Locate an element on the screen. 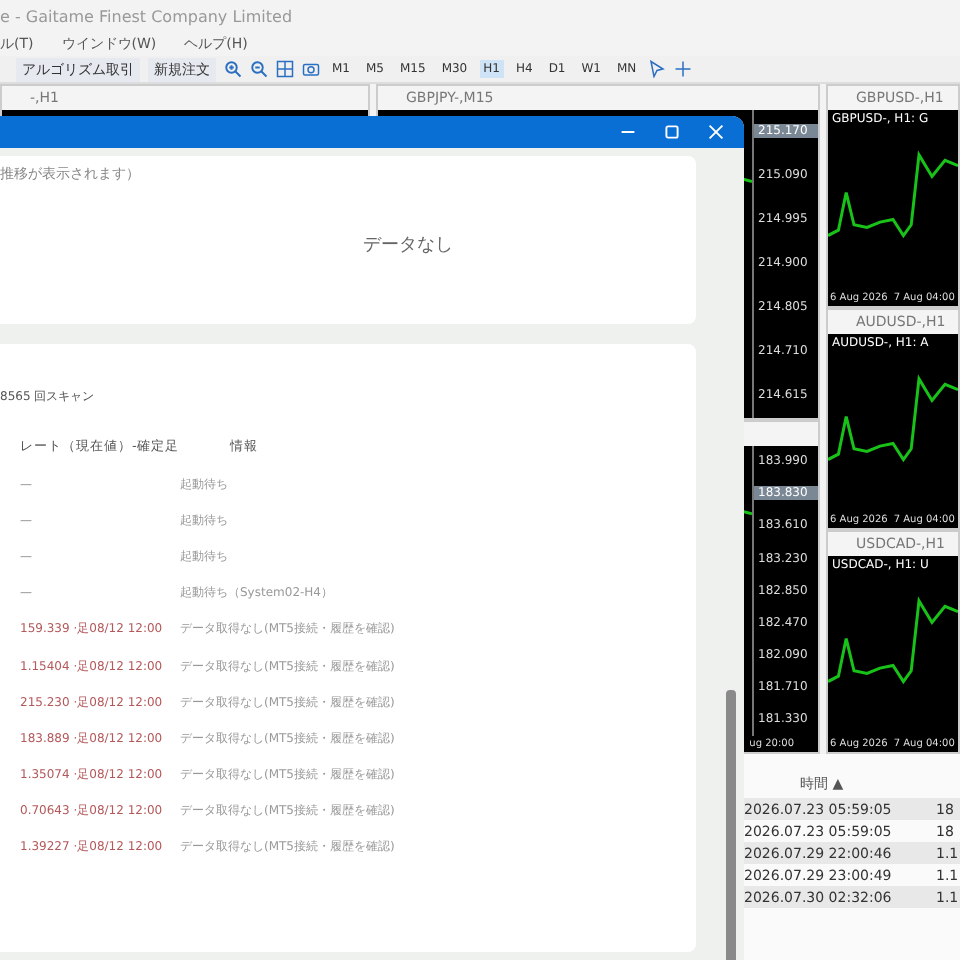 The height and width of the screenshot is (960, 960). cursor-icon is located at coordinates (657, 69).